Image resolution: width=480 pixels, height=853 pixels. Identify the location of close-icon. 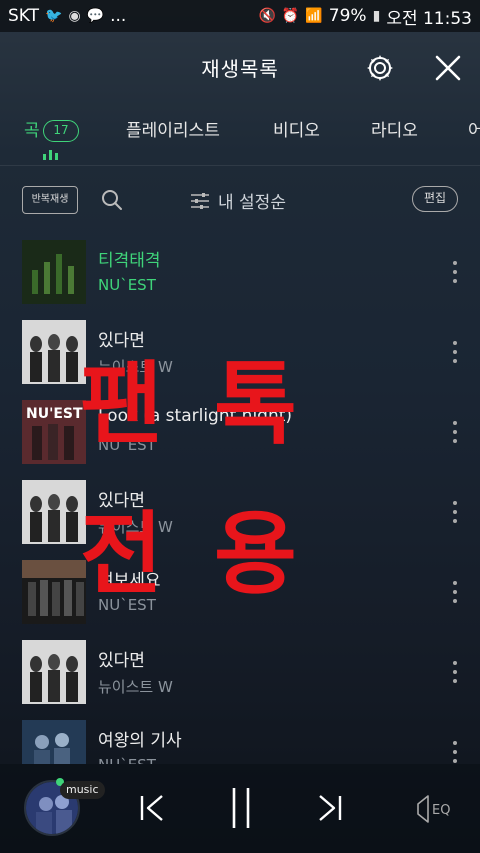
(448, 68).